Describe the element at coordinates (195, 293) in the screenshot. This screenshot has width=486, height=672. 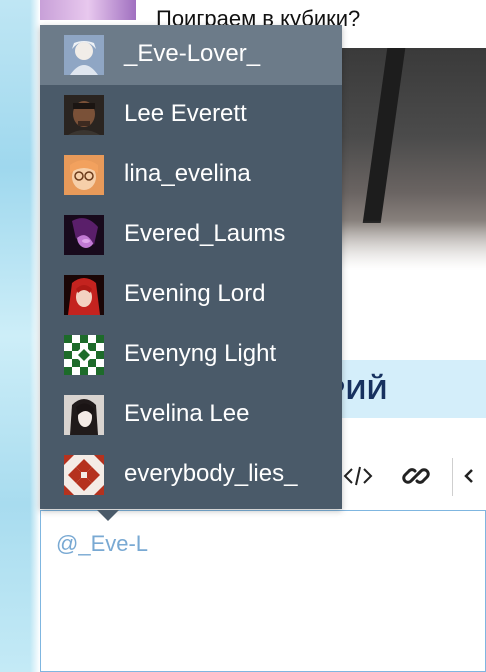
I see `mention-username: Evening Lord` at that location.